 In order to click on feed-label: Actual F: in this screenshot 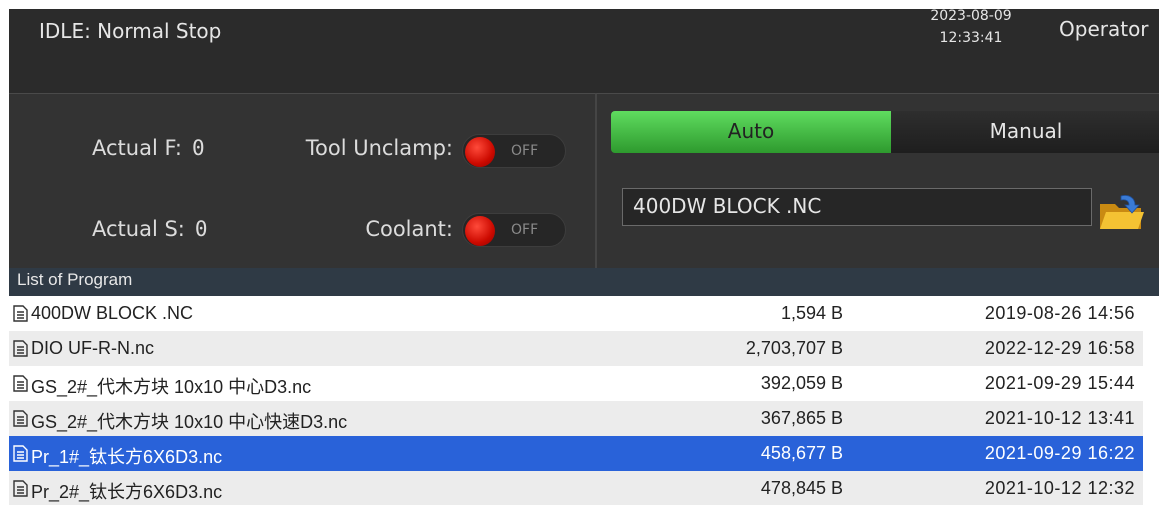, I will do `click(137, 148)`.